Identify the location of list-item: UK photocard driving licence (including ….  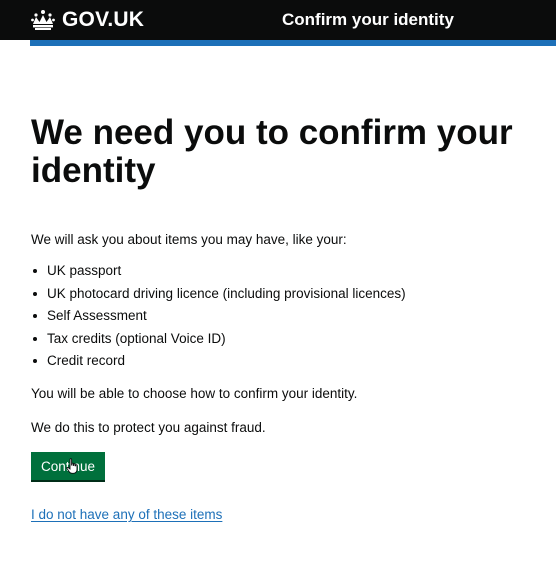
(218, 296).